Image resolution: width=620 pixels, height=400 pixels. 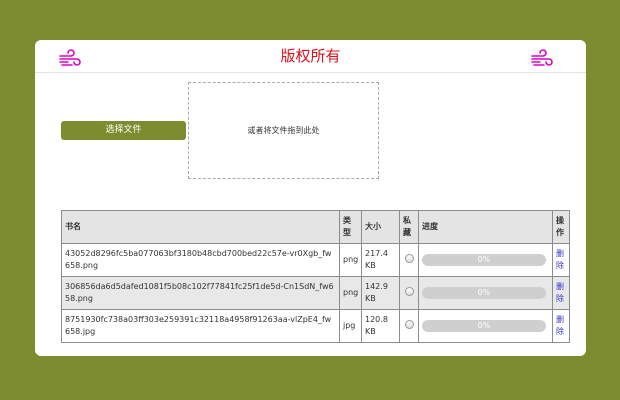 What do you see at coordinates (561, 227) in the screenshot?
I see `column-header-action: 操作` at bounding box center [561, 227].